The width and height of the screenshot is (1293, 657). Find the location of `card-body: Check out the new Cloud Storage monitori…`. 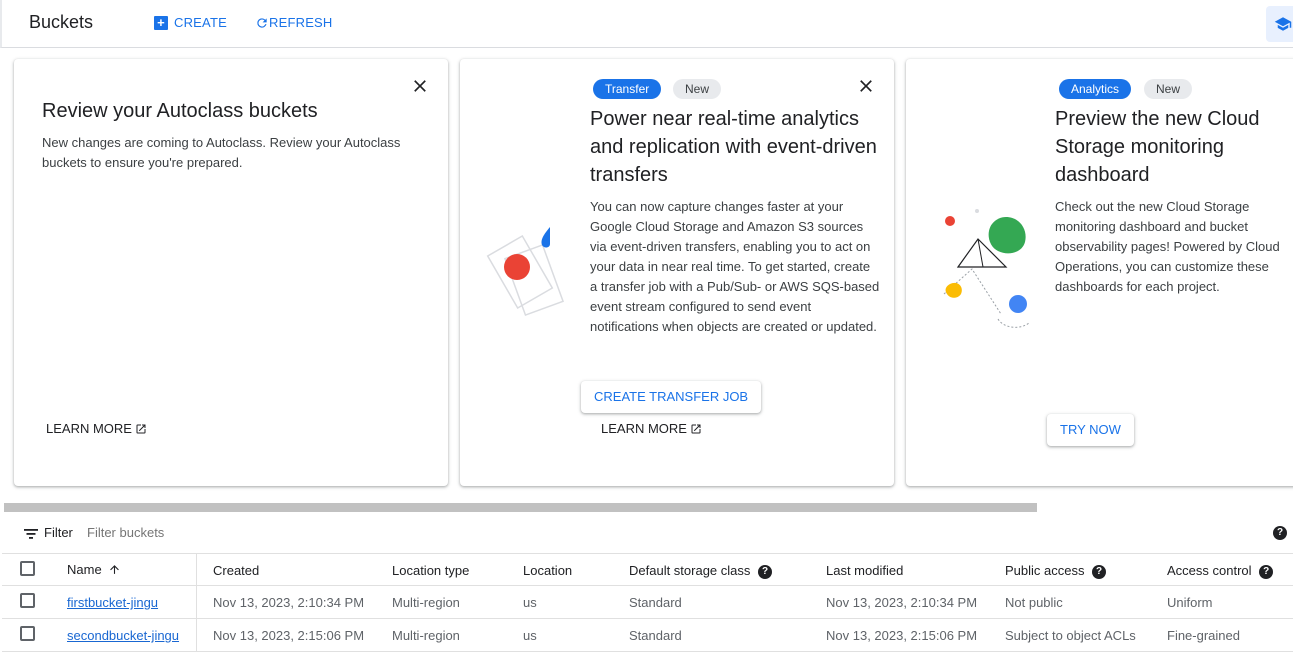

card-body: Check out the new Cloud Storage monitori… is located at coordinates (1167, 246).